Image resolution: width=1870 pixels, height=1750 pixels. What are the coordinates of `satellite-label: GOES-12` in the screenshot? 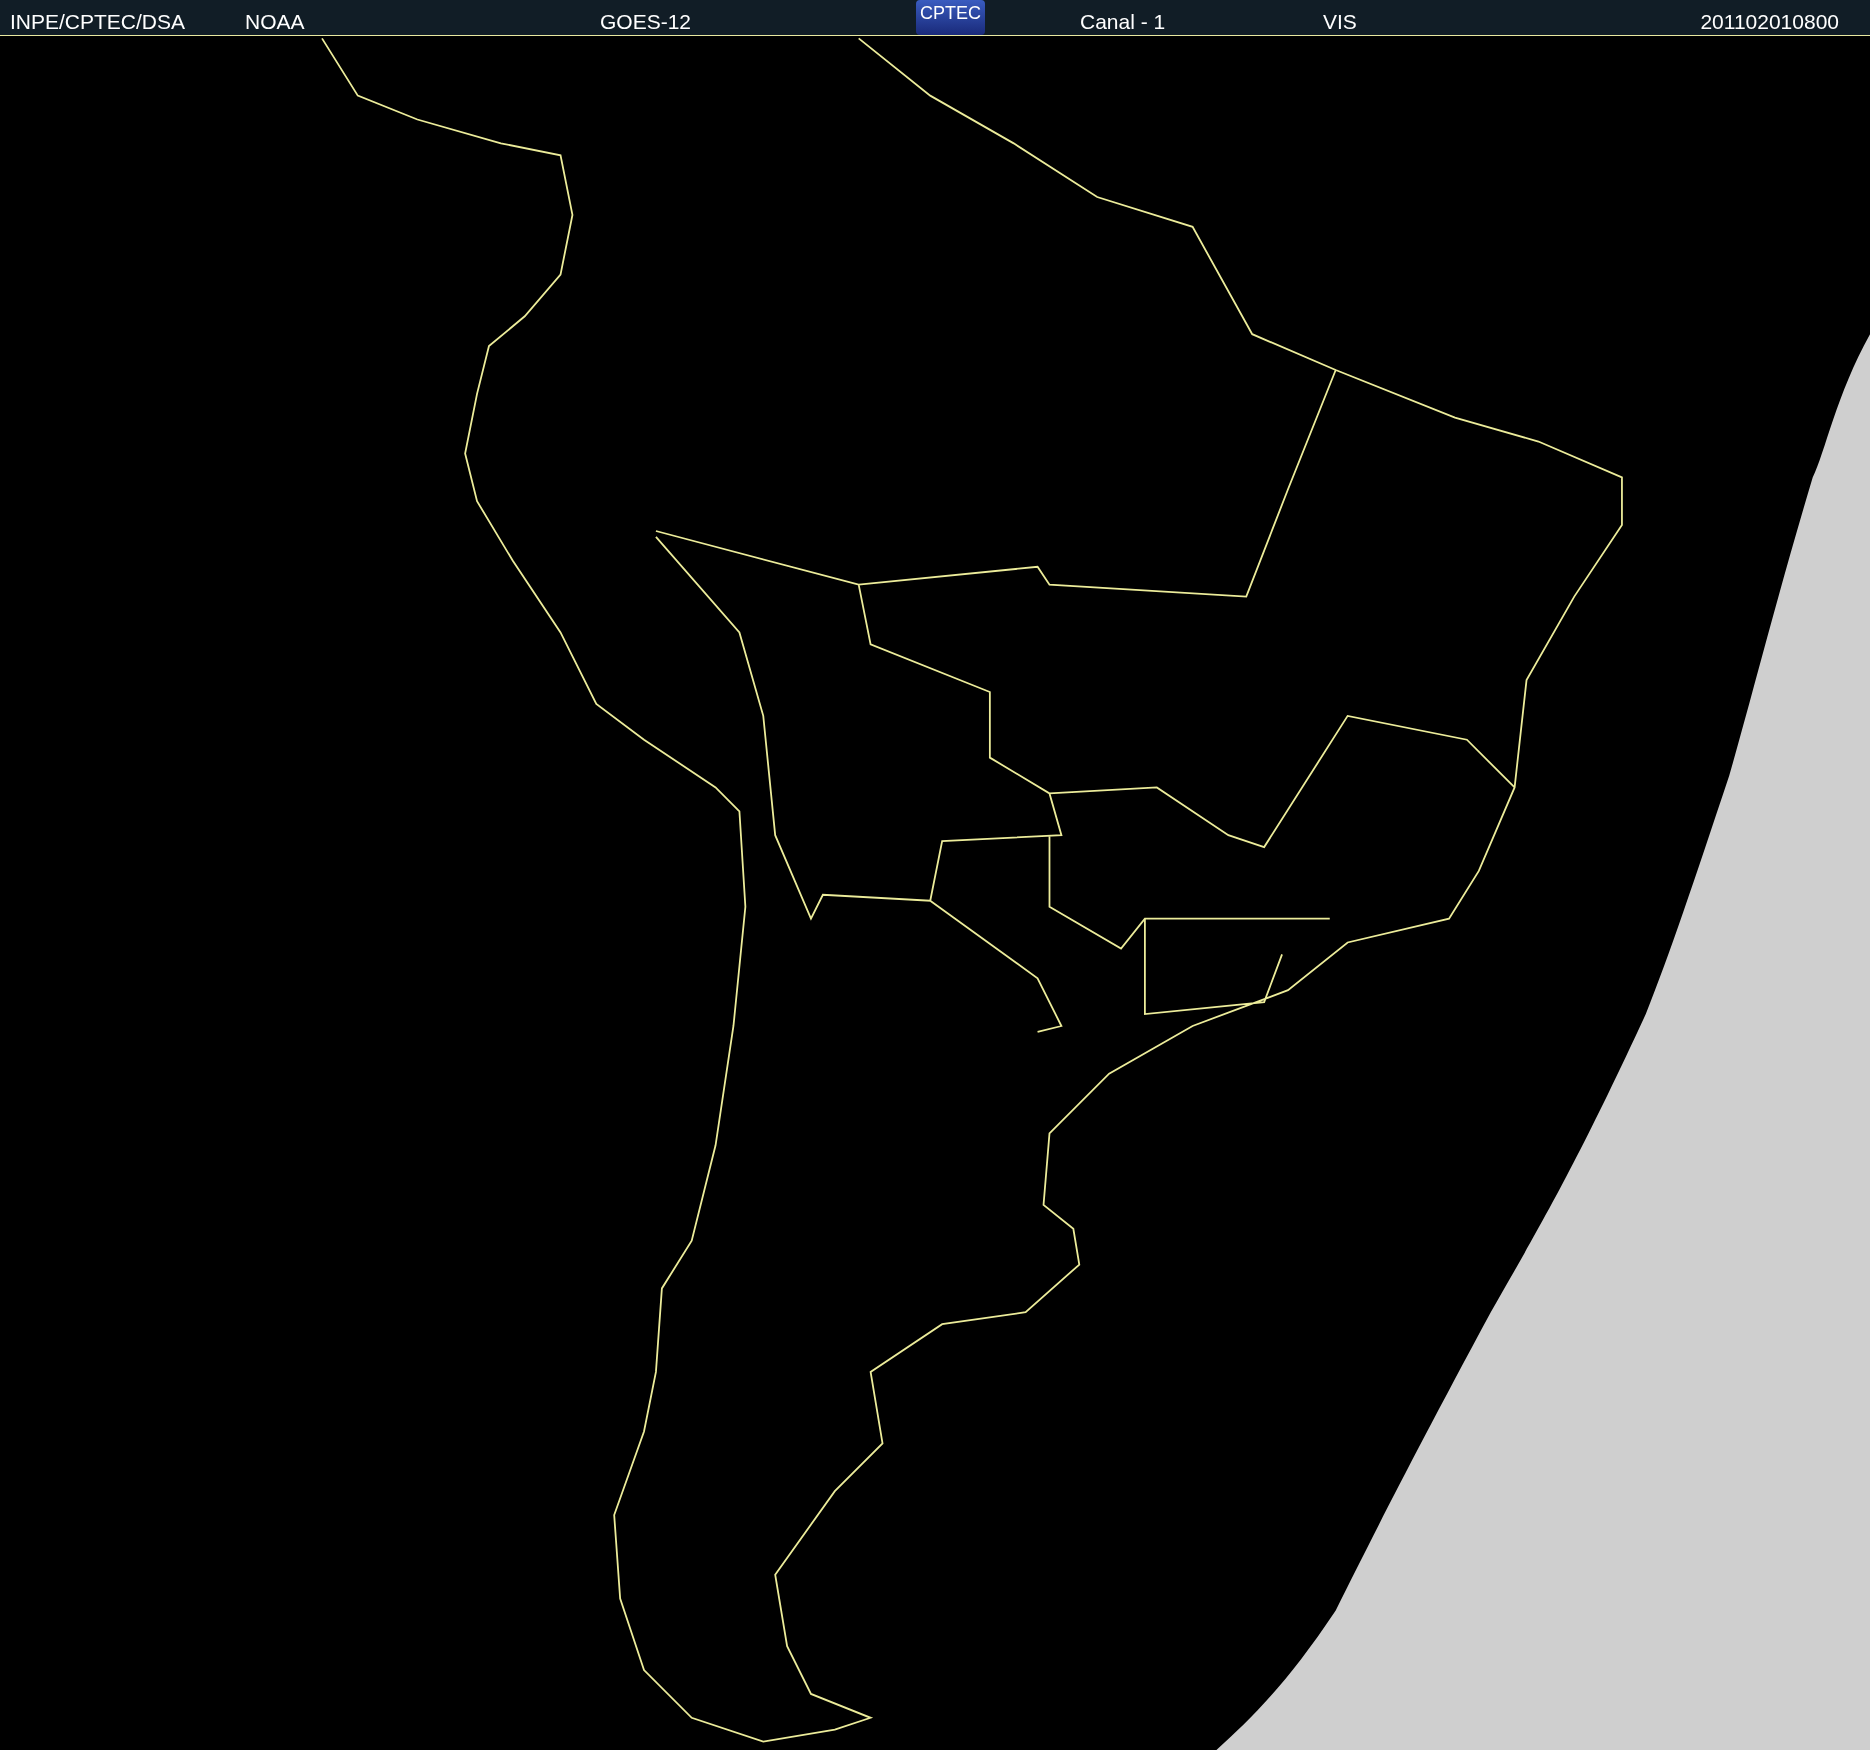 It's located at (646, 22).